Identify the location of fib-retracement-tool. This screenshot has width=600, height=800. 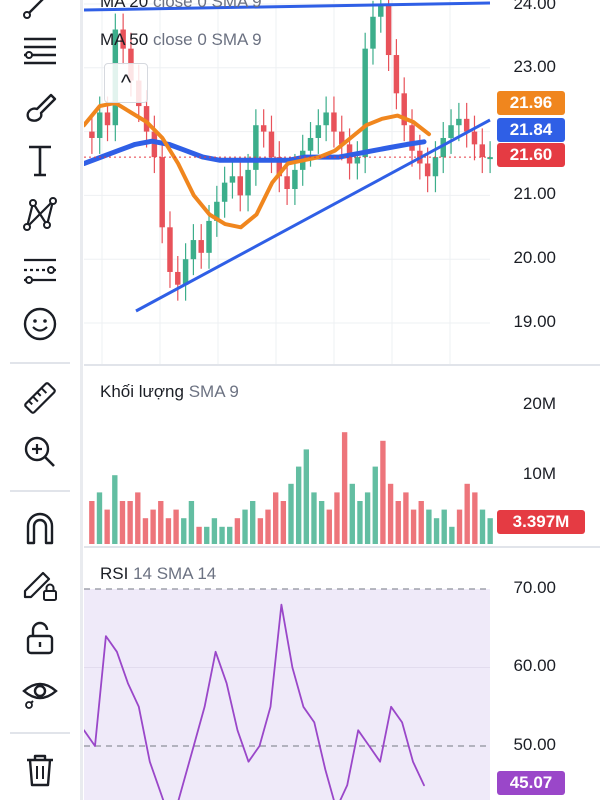
(40, 50).